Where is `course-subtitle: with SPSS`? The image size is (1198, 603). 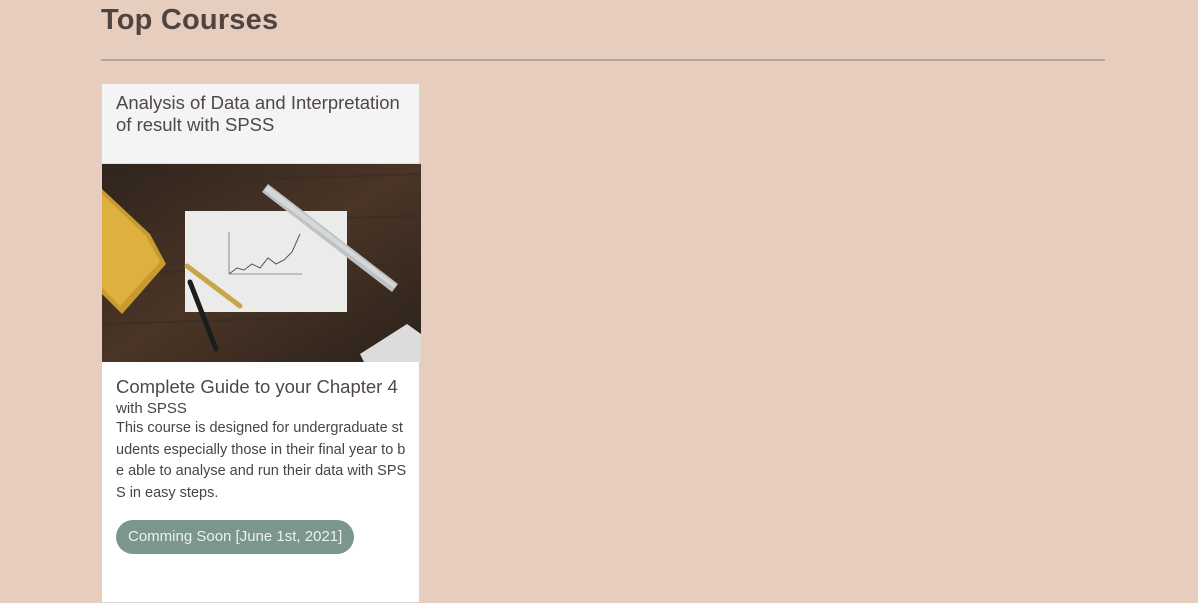 course-subtitle: with SPSS is located at coordinates (151, 408).